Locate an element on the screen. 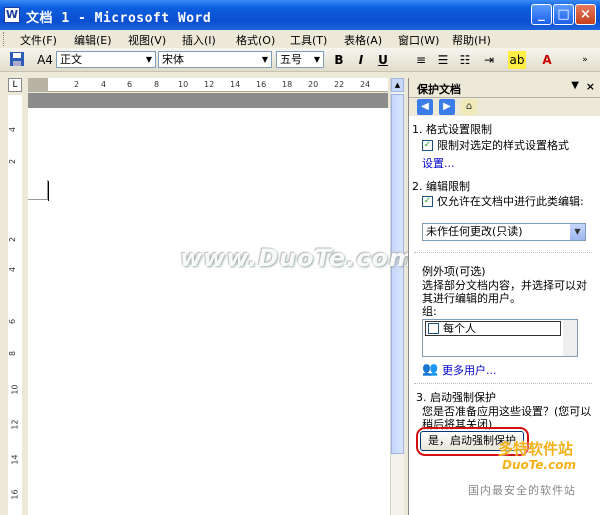  highlight-icon: ab is located at coordinates (517, 60).